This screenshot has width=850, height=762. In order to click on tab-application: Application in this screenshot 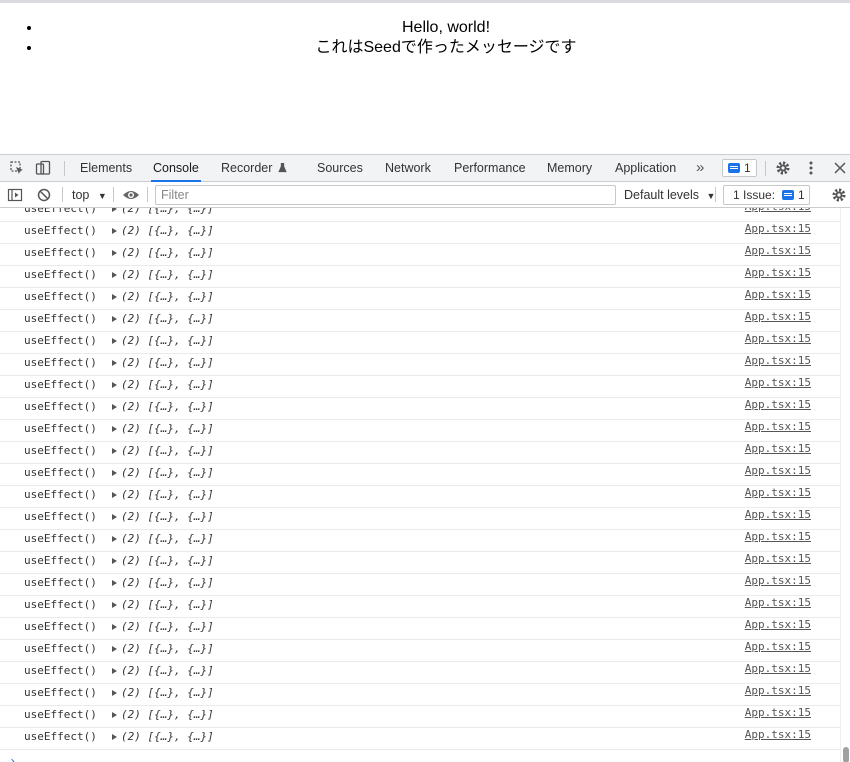, I will do `click(645, 168)`.